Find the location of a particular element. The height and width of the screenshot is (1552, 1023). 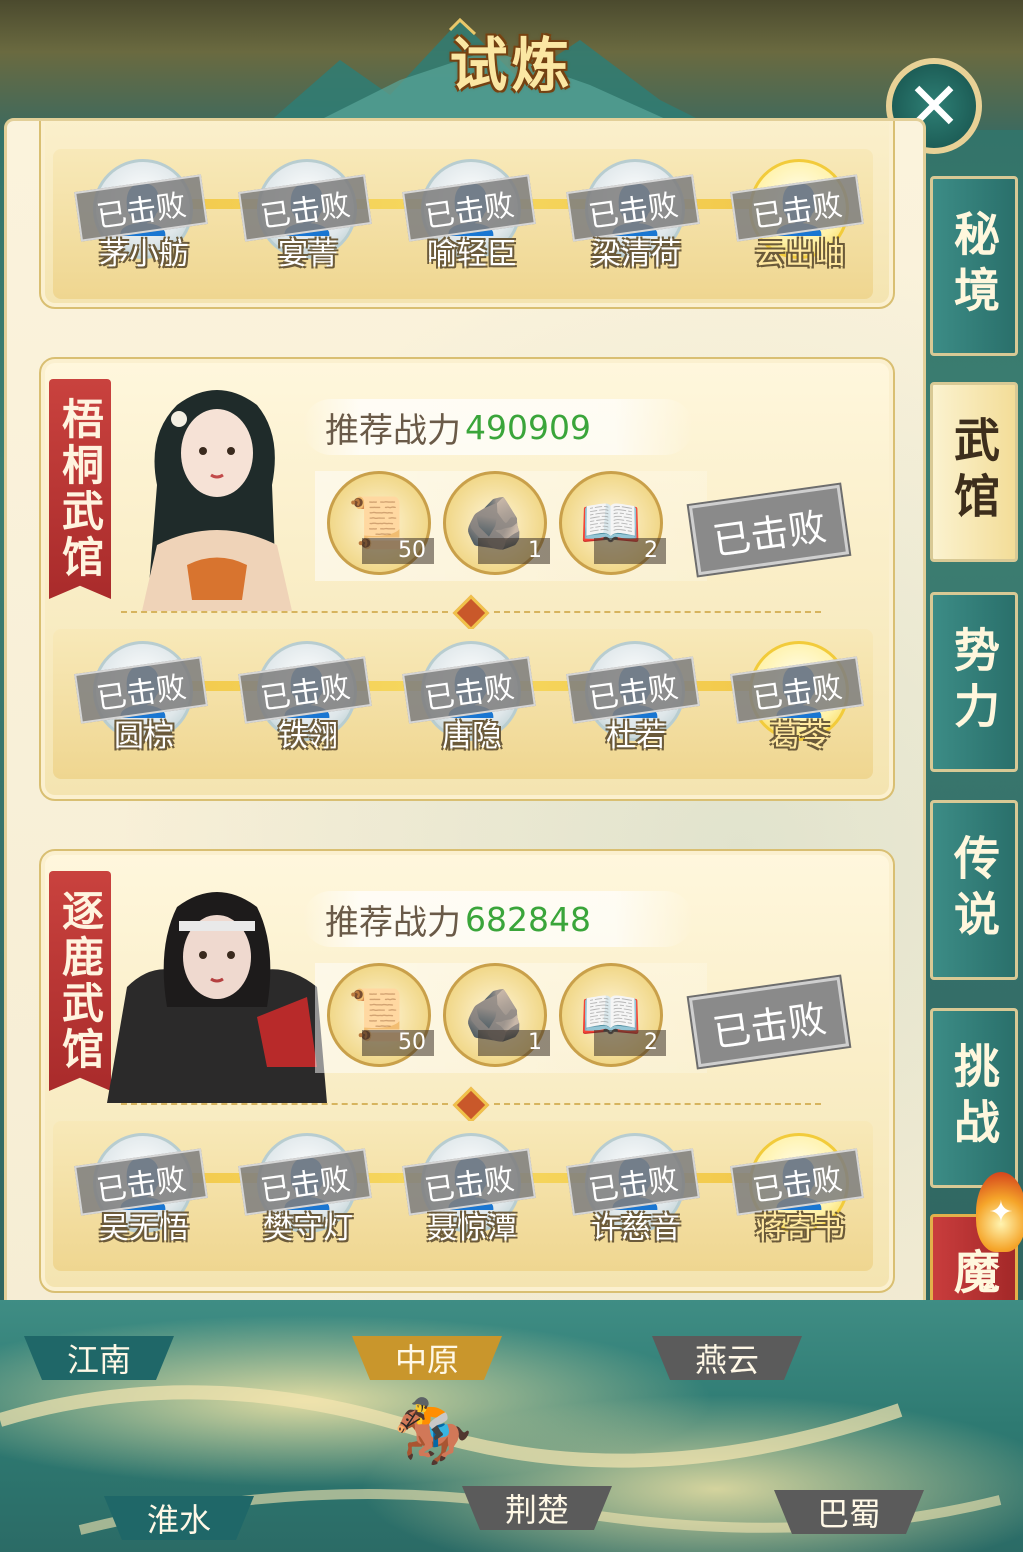

tab-faction: 势力 is located at coordinates (974, 682).